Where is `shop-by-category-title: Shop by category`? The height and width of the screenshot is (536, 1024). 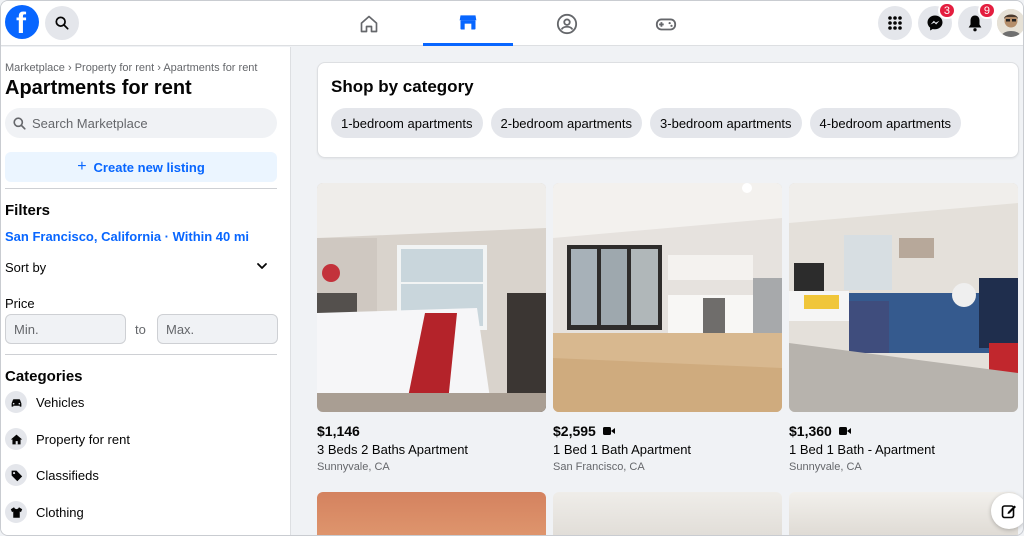 shop-by-category-title: Shop by category is located at coordinates (402, 86).